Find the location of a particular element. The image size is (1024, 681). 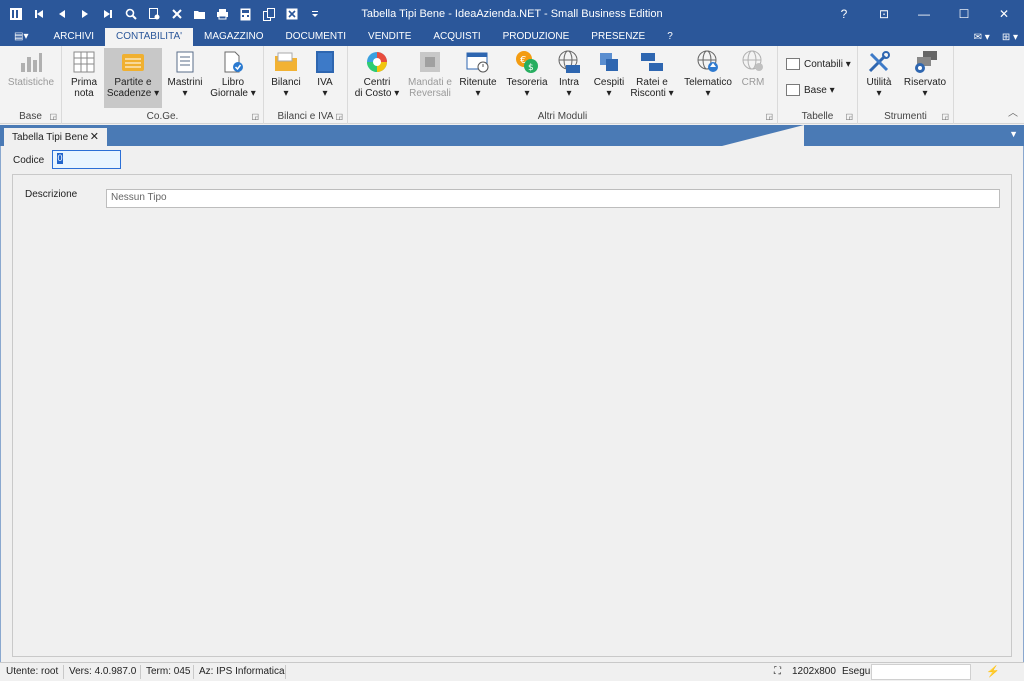

window-layout-menu-icon: ⊞ ▾ is located at coordinates (1010, 37).